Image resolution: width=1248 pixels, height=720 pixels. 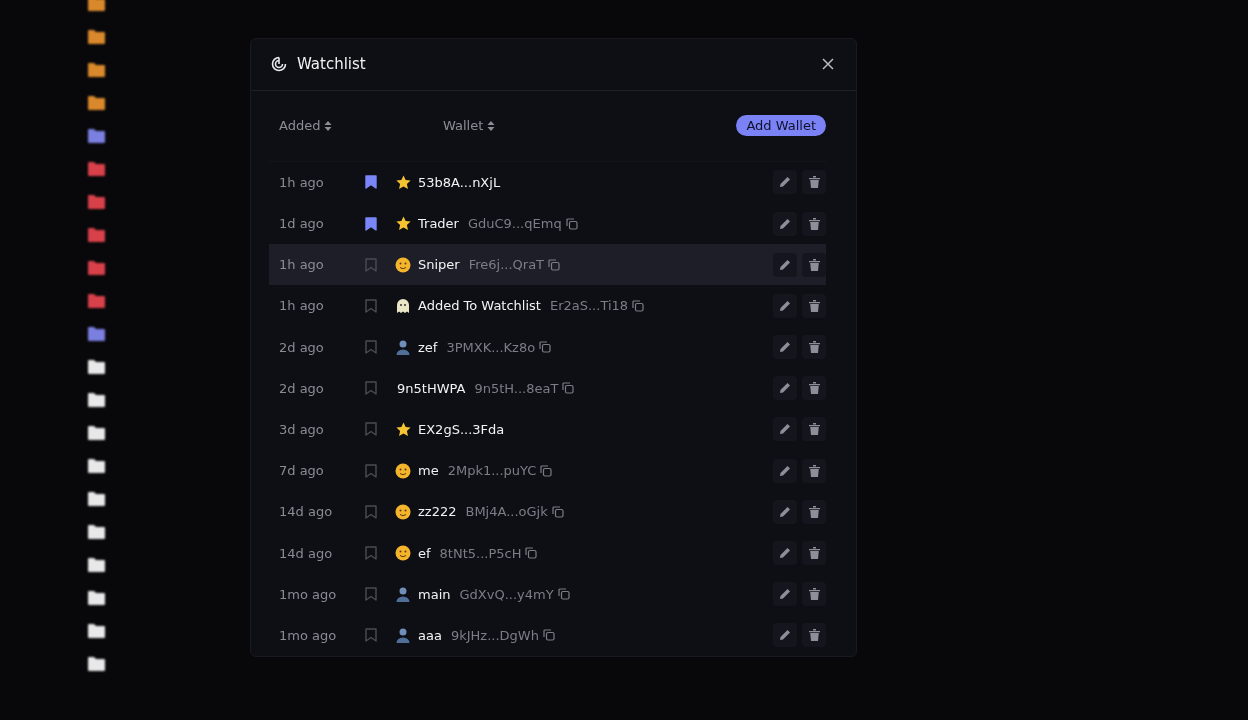 I want to click on wallet-address: 3PMXK...Kz8o, so click(x=491, y=347).